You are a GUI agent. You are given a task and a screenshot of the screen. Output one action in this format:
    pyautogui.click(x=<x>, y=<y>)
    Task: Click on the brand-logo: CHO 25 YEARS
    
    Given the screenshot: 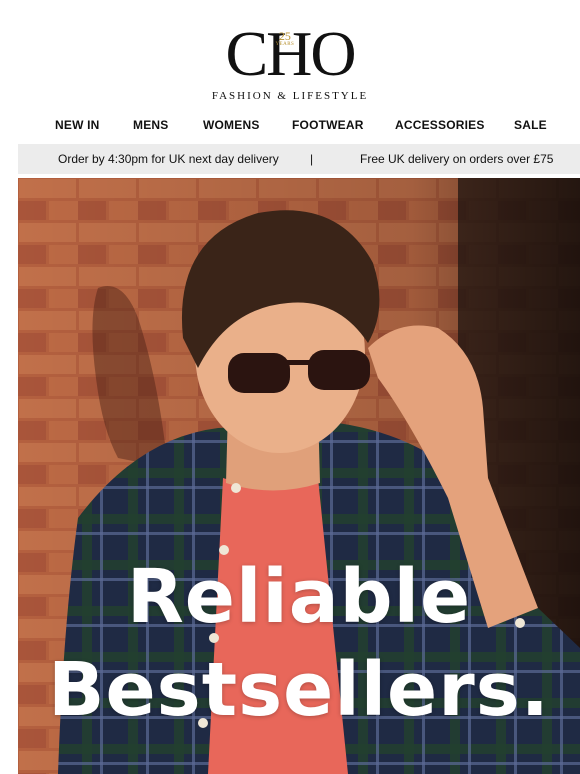 What is the action you would take?
    pyautogui.click(x=290, y=54)
    